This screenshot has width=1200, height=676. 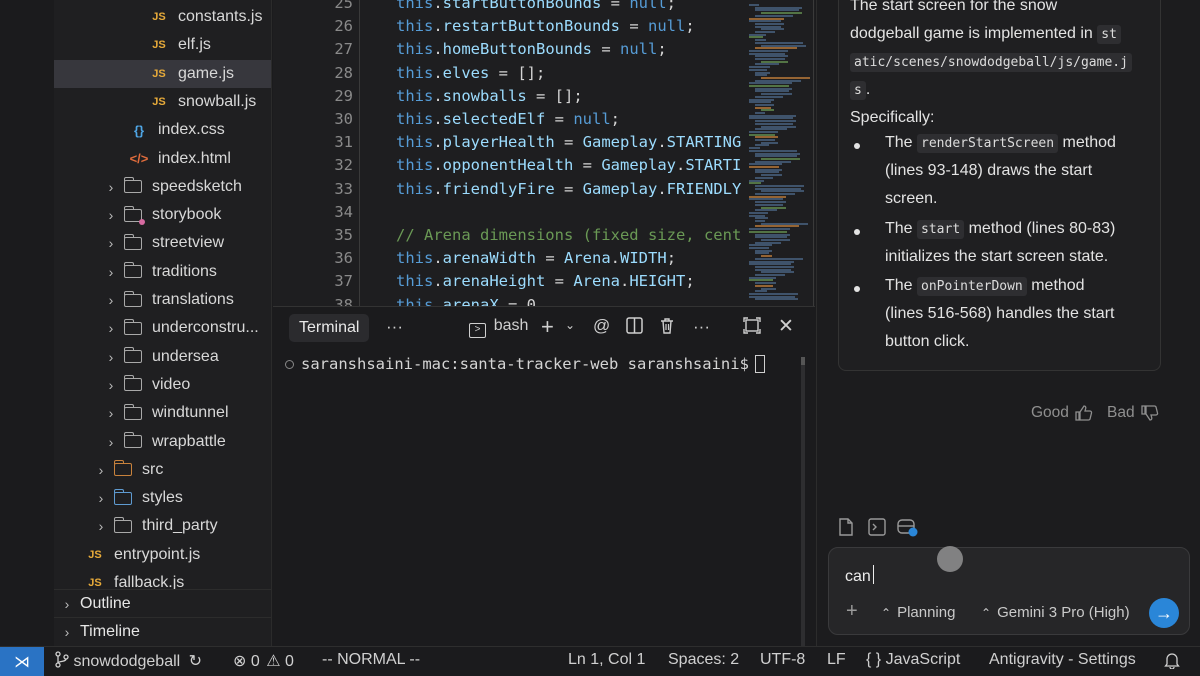 What do you see at coordinates (545, 281) in the screenshot?
I see `code-line: this.arenaHeight = Arena.HEIGHT;` at bounding box center [545, 281].